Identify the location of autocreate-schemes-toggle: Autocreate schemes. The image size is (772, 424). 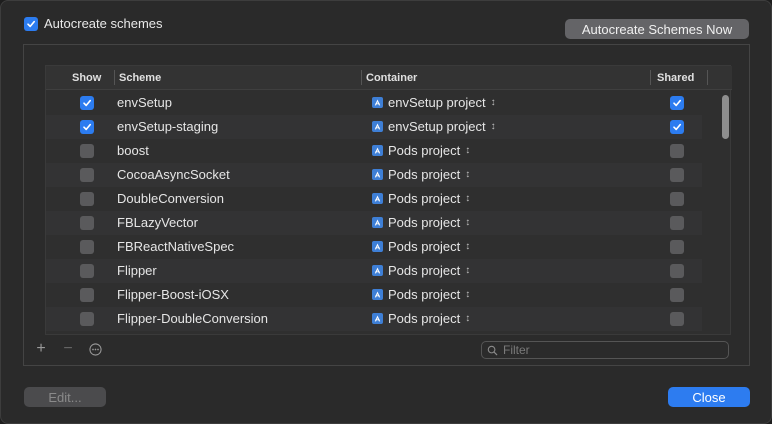
(93, 23).